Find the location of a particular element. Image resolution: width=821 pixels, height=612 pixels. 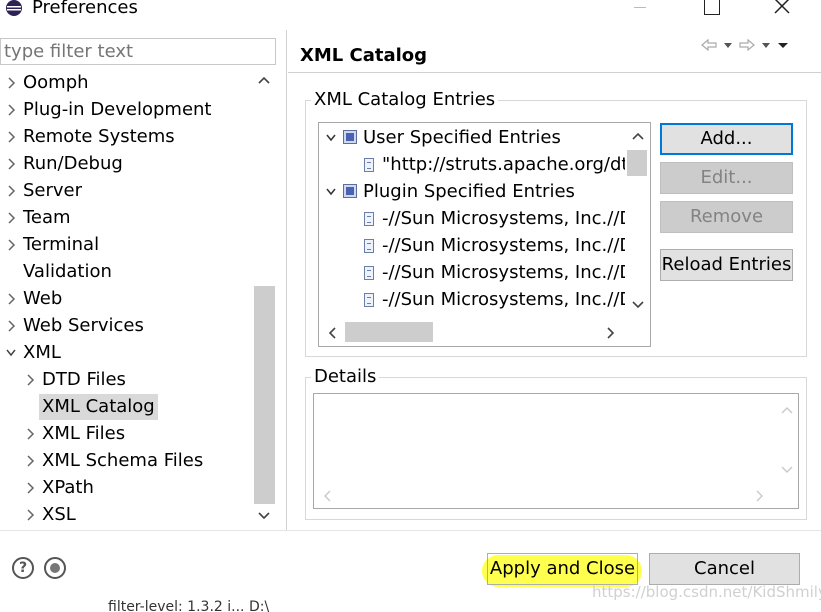

watermark: https://blog.csdn.net/KidShmily is located at coordinates (706, 592).